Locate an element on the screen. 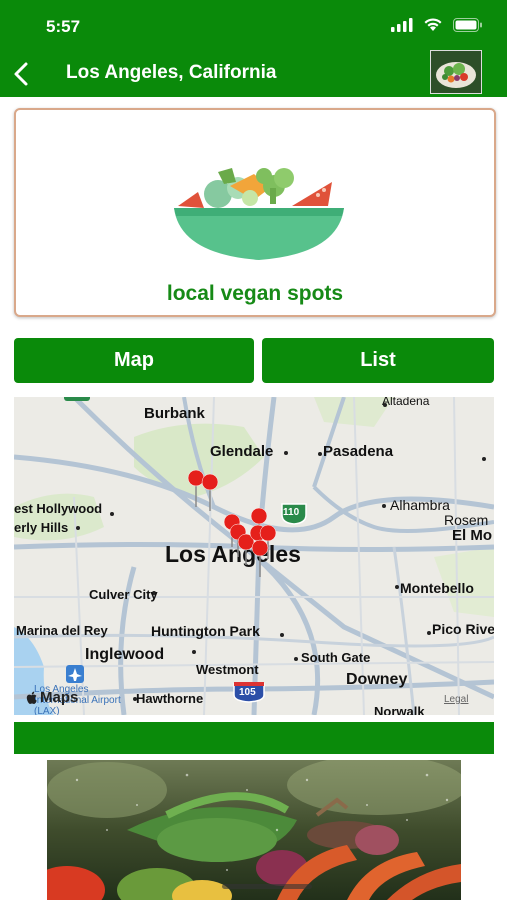 The height and width of the screenshot is (900, 507). maps-logo: Maps is located at coordinates (52, 697).